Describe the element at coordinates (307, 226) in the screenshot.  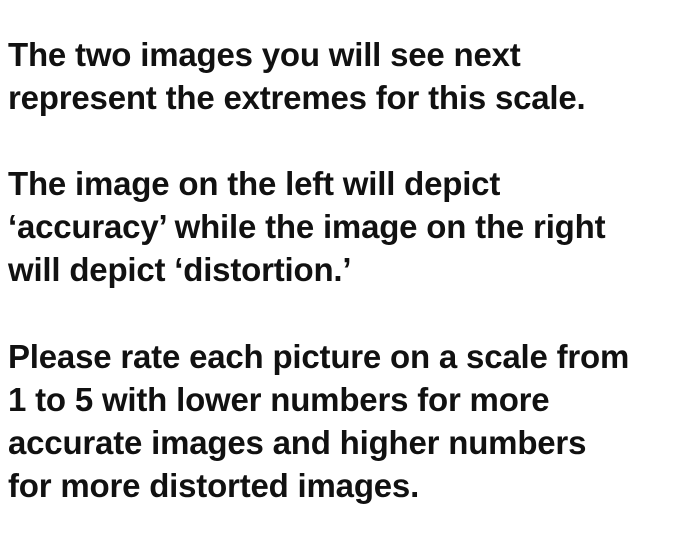
I see `paragraph-2-line-2: ‘accuracy’ while the image on the right` at that location.